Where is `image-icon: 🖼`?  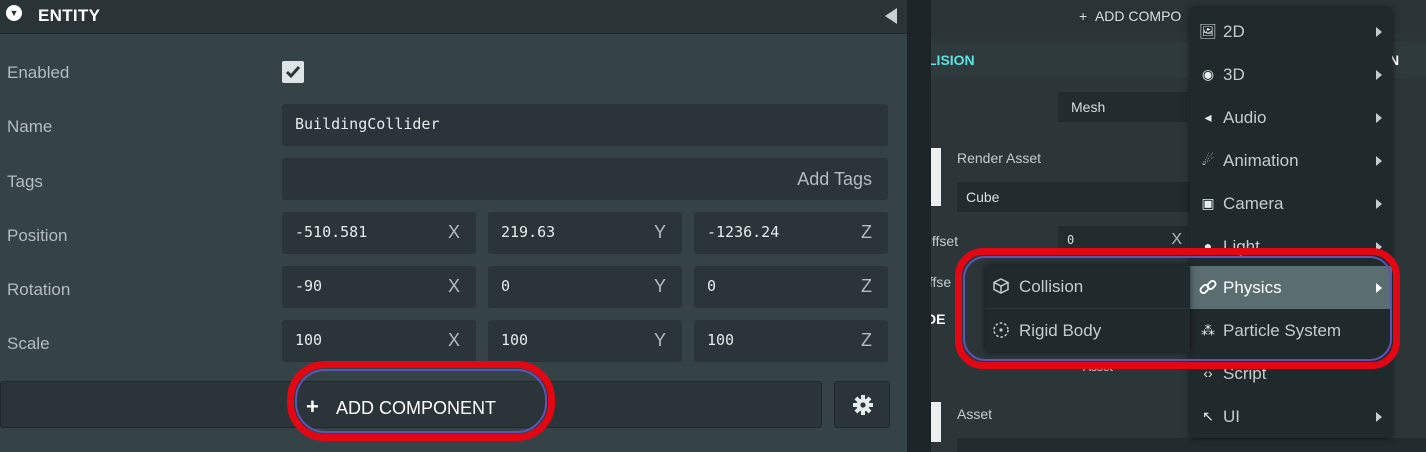
image-icon: 🖼 is located at coordinates (1208, 31).